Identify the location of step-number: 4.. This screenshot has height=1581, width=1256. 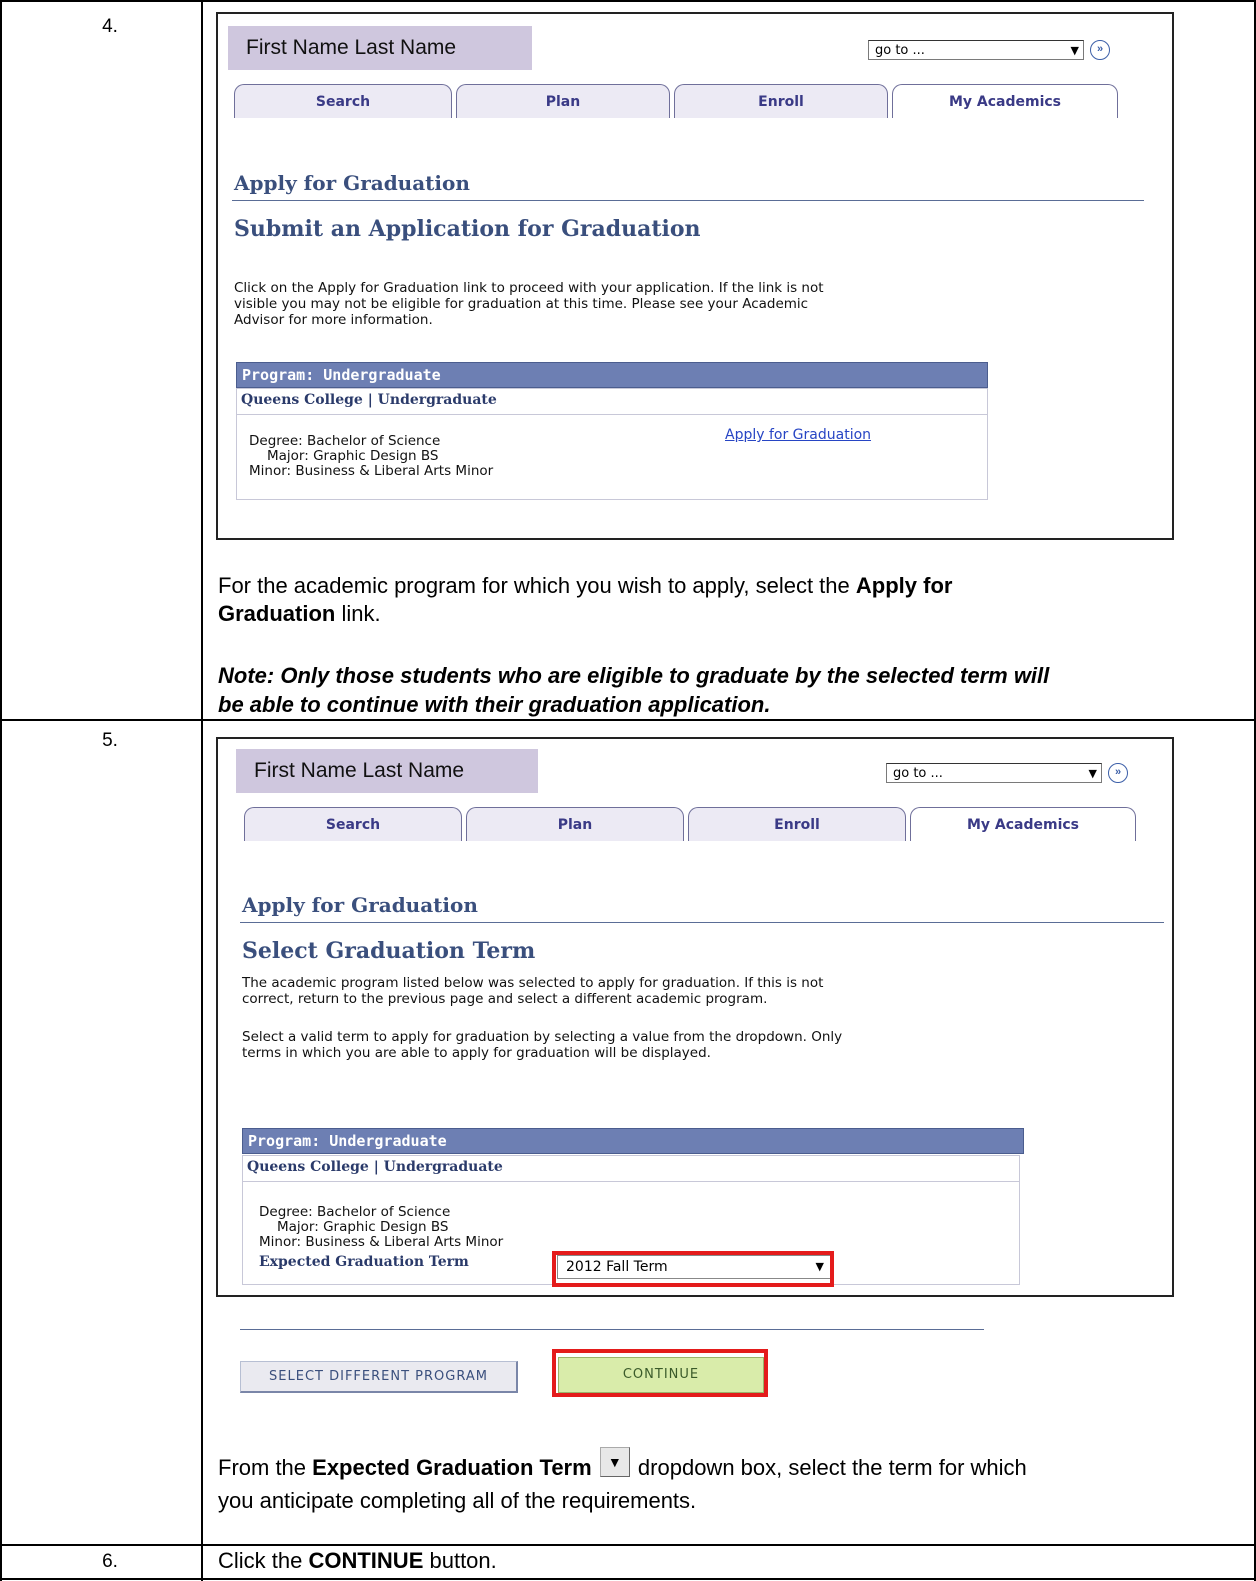
(110, 26).